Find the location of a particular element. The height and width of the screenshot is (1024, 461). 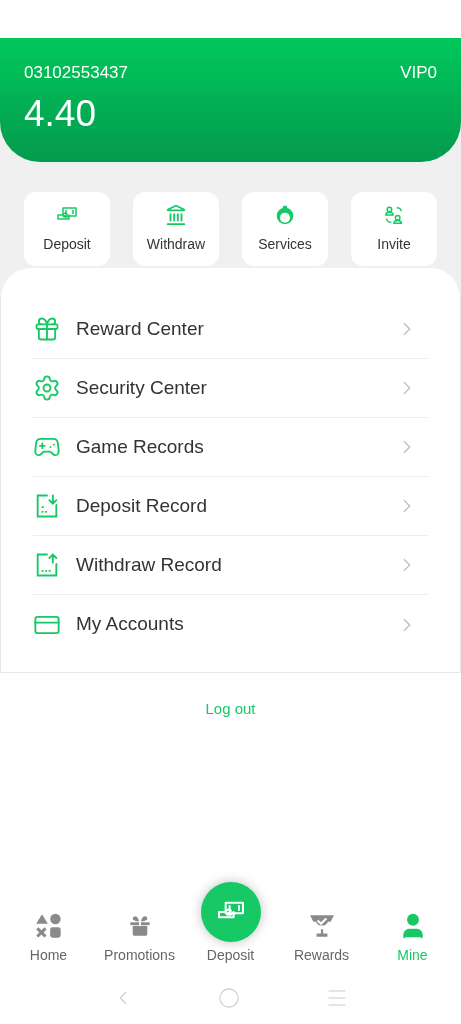

quick-action-button: Invite is located at coordinates (394, 229).